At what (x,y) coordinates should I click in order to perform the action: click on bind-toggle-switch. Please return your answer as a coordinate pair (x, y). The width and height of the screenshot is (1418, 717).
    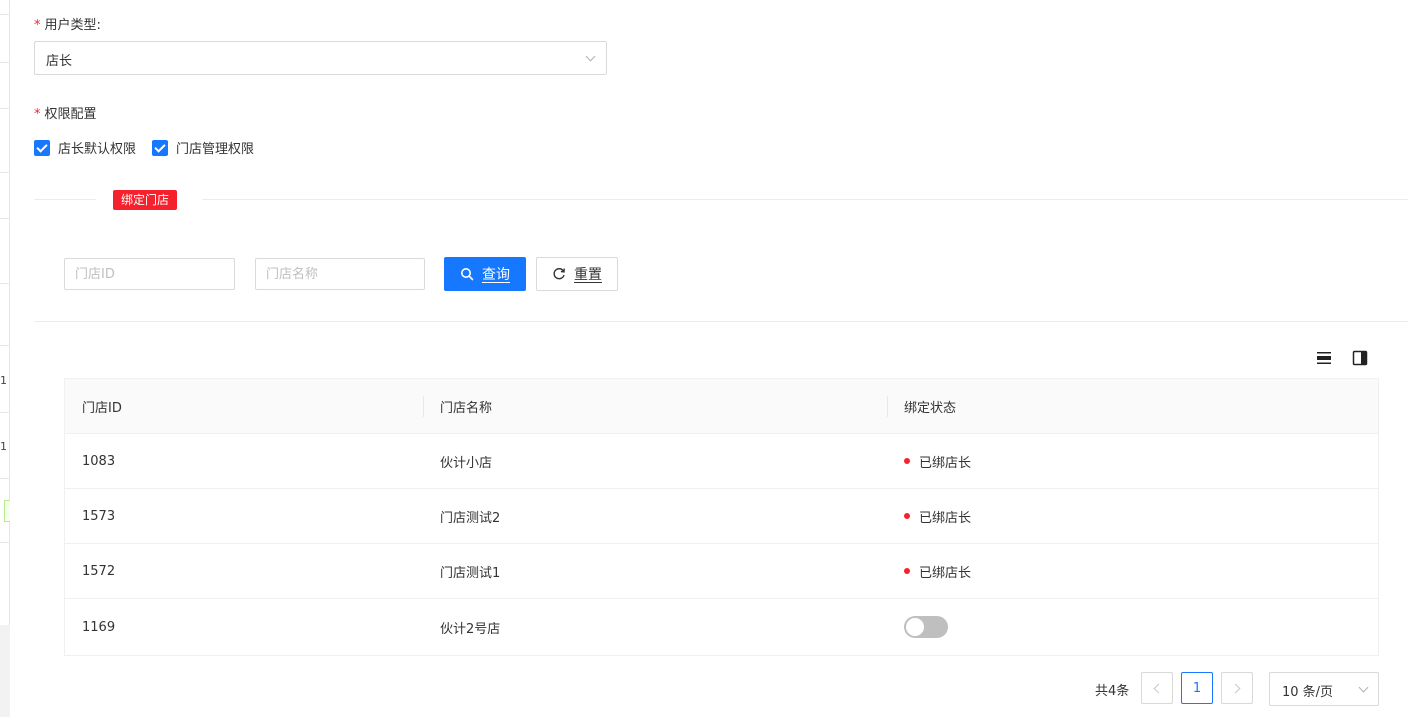
    Looking at the image, I should click on (926, 627).